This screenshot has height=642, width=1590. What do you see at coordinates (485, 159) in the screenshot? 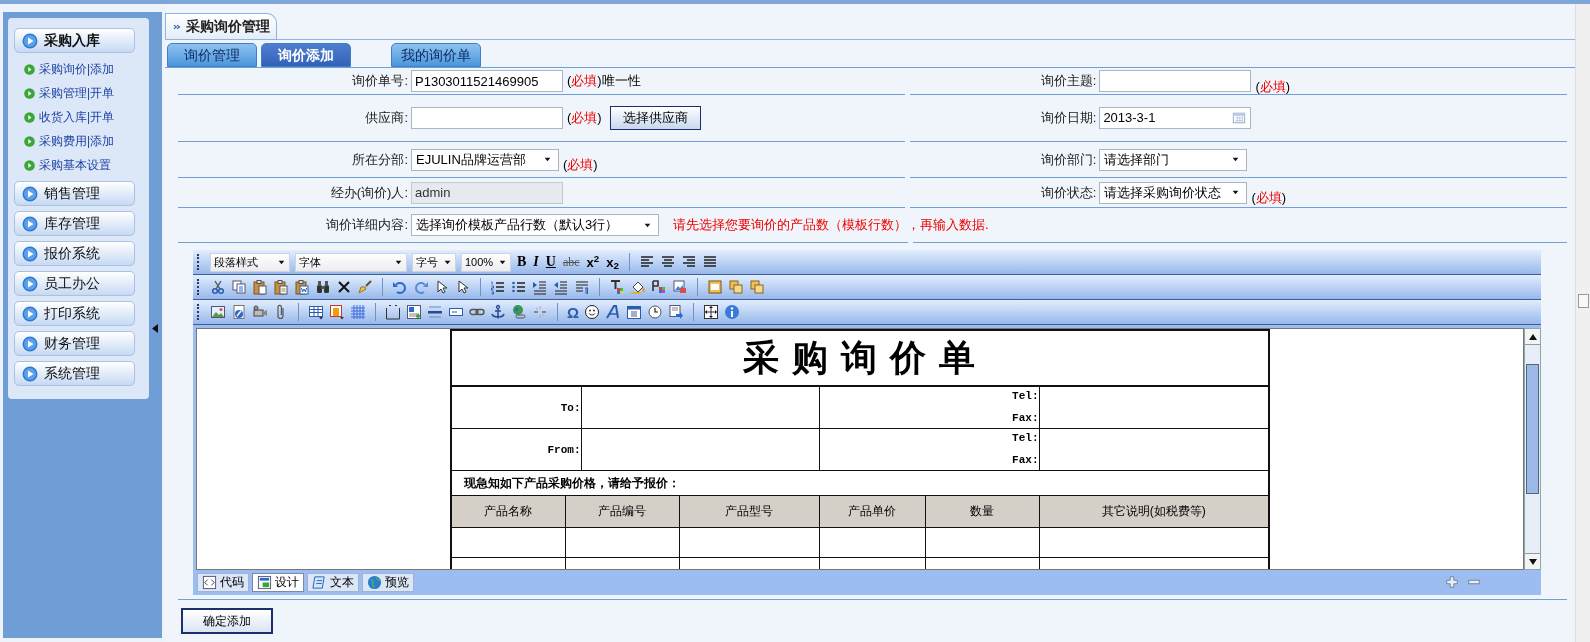
I see `dropdown: EJULIN品牌运营部` at bounding box center [485, 159].